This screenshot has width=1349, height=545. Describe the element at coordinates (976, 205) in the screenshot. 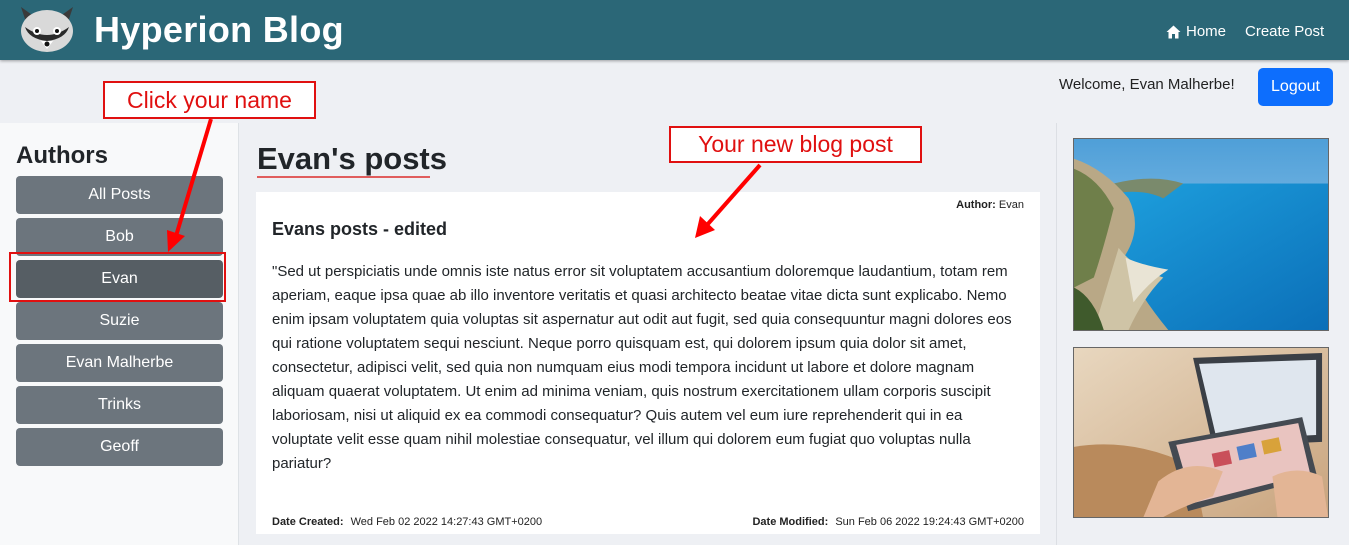

I see `post-author-label: Author:` at that location.